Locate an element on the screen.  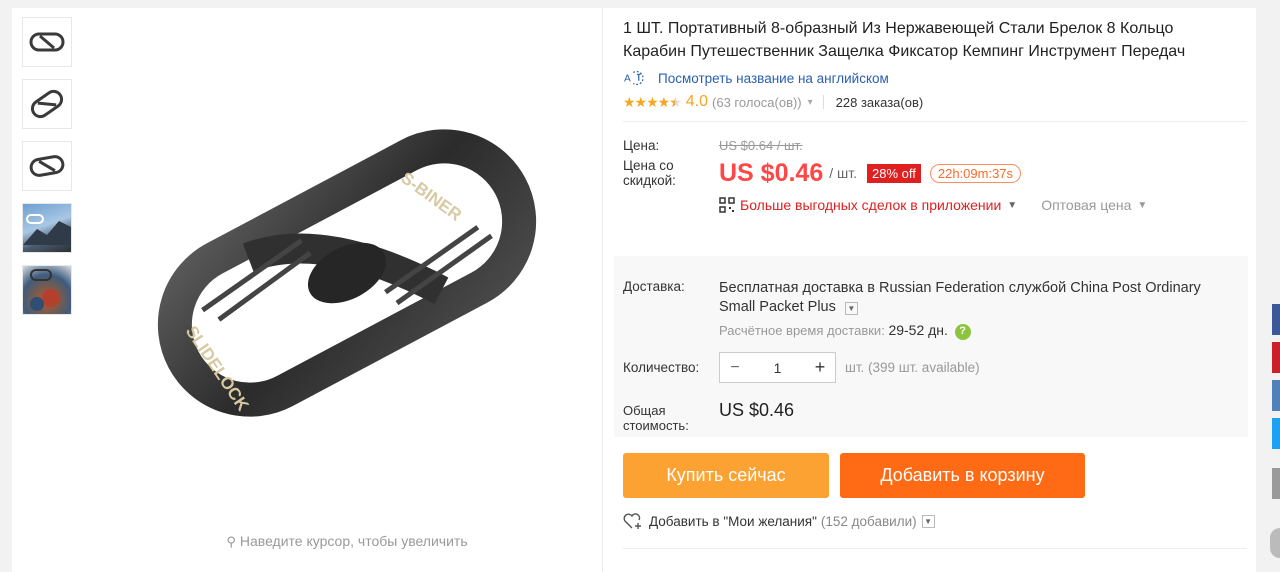
svg-text: A is located at coordinates (627, 79).